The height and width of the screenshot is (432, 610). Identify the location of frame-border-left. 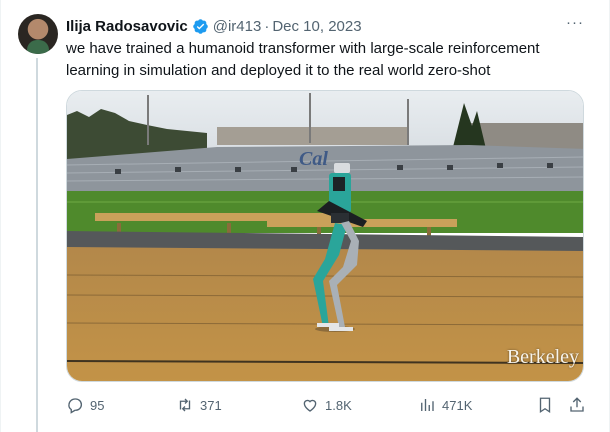
(0, 216).